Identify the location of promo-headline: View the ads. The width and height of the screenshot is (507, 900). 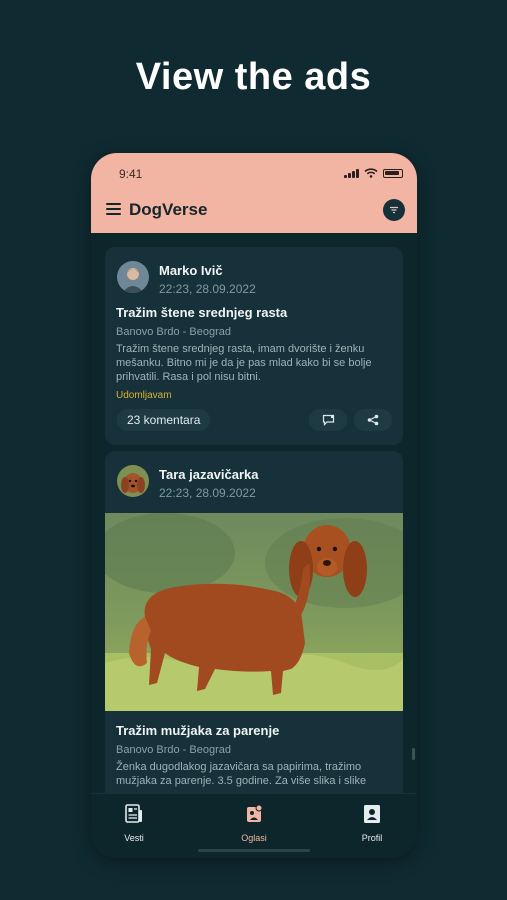
(253, 77).